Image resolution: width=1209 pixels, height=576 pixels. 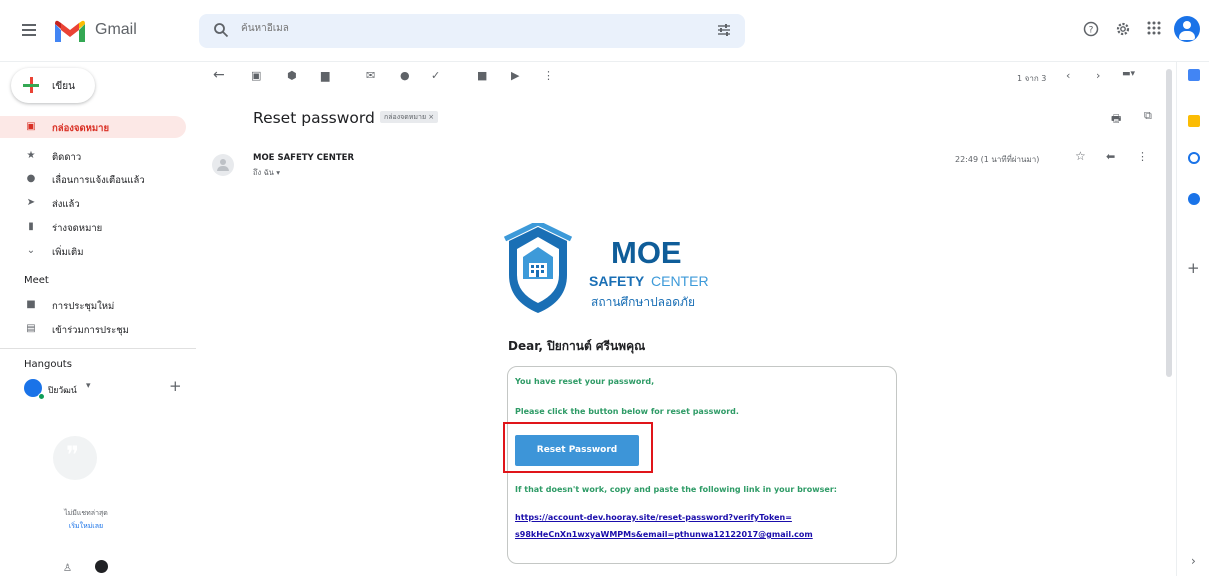 What do you see at coordinates (90, 330) in the screenshot?
I see `sidebar-item-label: เข้าร่วมการประชุม` at bounding box center [90, 330].